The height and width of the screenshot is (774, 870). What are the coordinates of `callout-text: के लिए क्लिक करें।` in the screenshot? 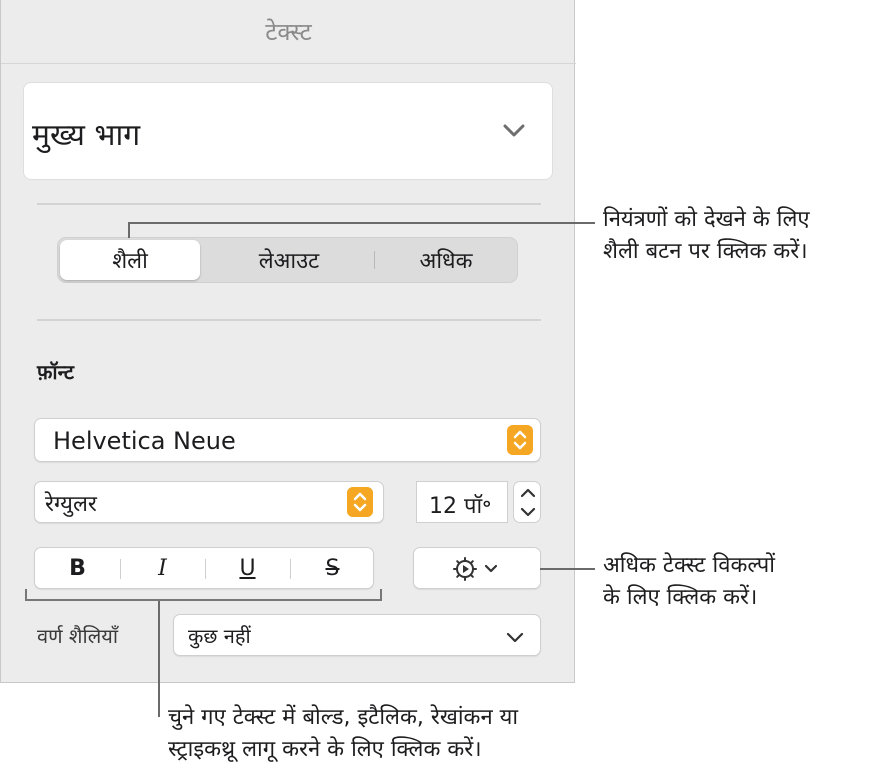 It's located at (680, 597).